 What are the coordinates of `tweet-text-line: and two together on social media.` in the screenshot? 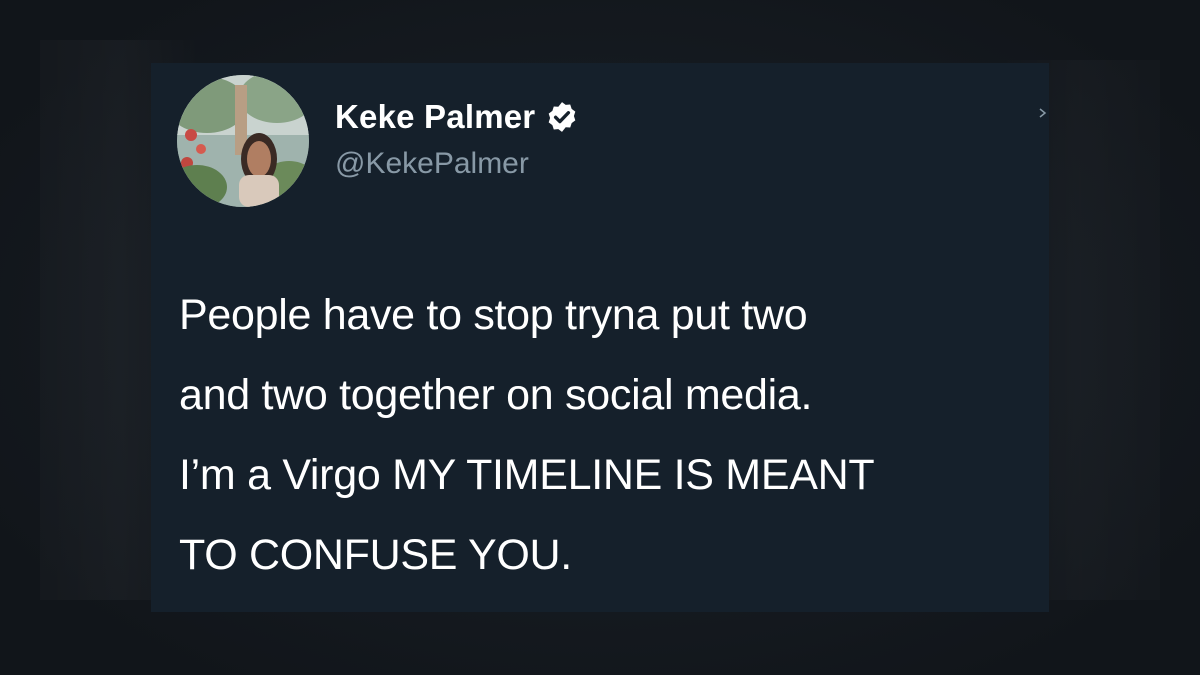 It's located at (496, 395).